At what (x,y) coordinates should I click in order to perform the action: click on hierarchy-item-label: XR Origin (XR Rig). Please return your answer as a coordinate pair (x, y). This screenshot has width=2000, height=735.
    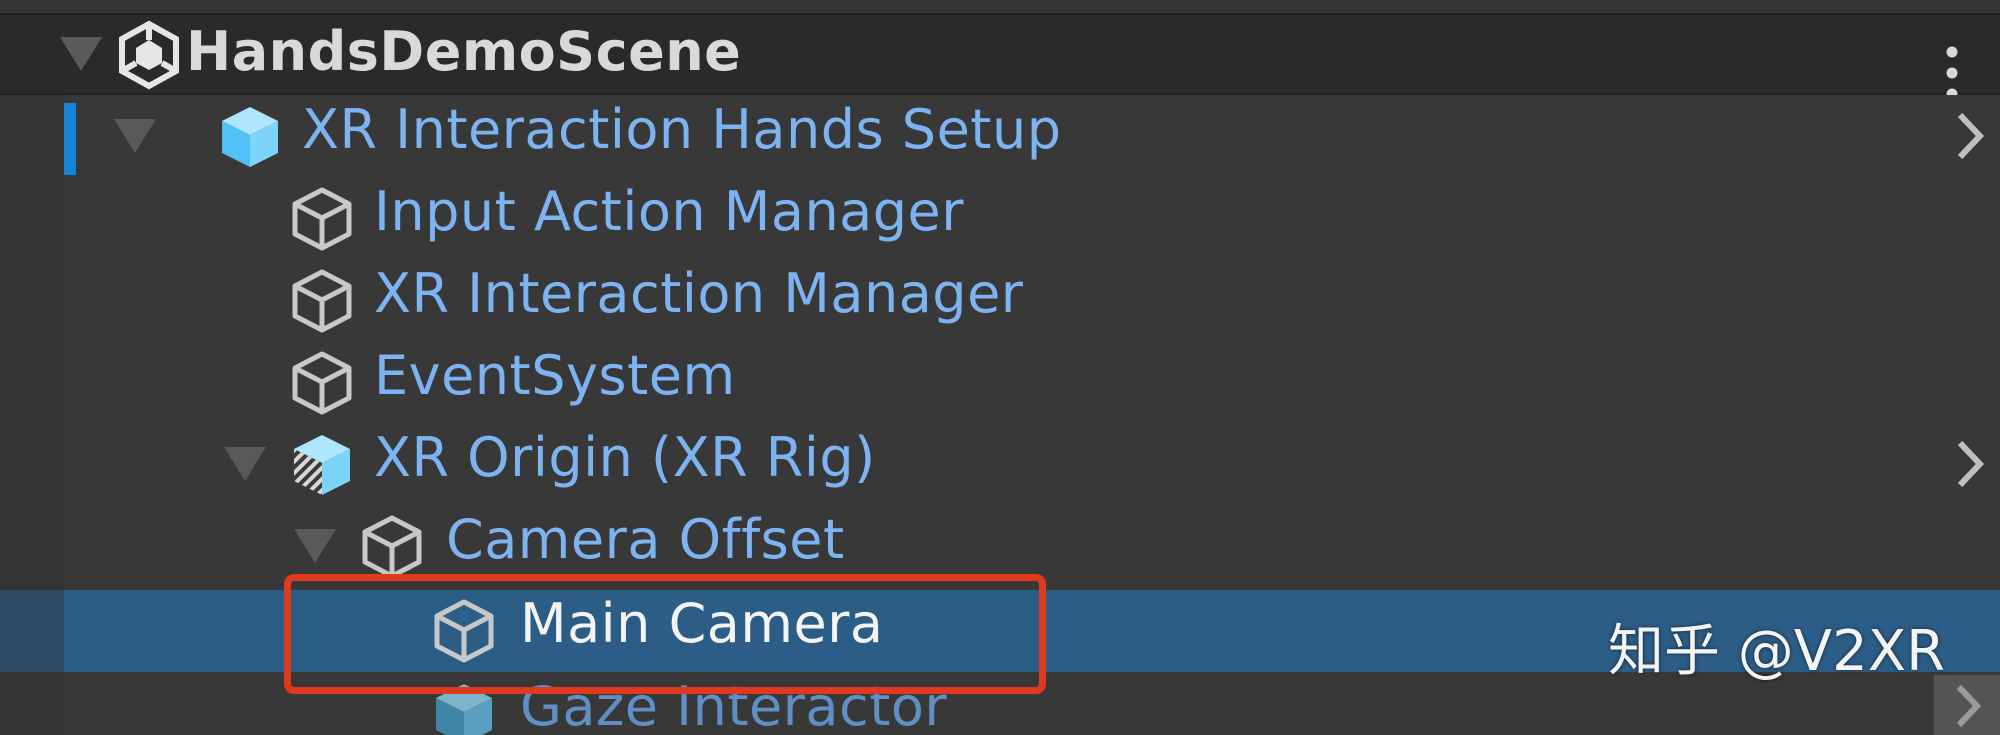
    Looking at the image, I should click on (625, 457).